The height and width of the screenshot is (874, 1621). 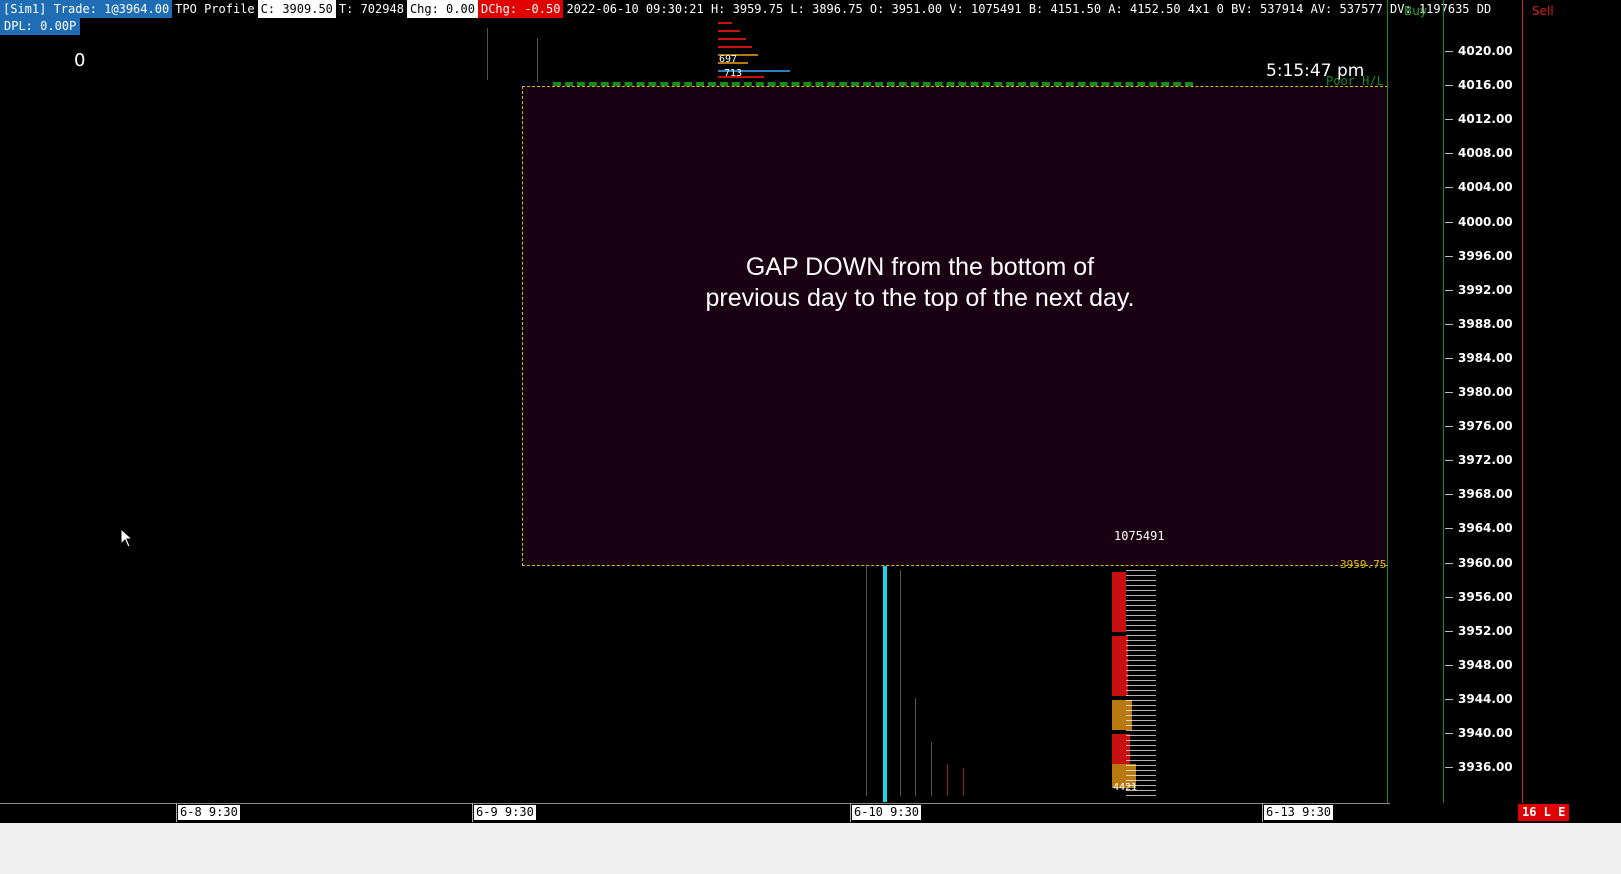 I want to click on price-label: 3980.00, so click(x=1485, y=392).